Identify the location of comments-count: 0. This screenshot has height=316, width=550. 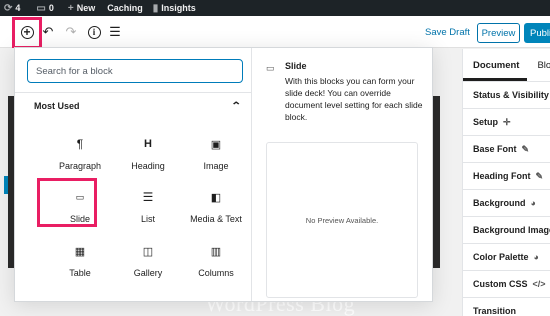
(51, 8).